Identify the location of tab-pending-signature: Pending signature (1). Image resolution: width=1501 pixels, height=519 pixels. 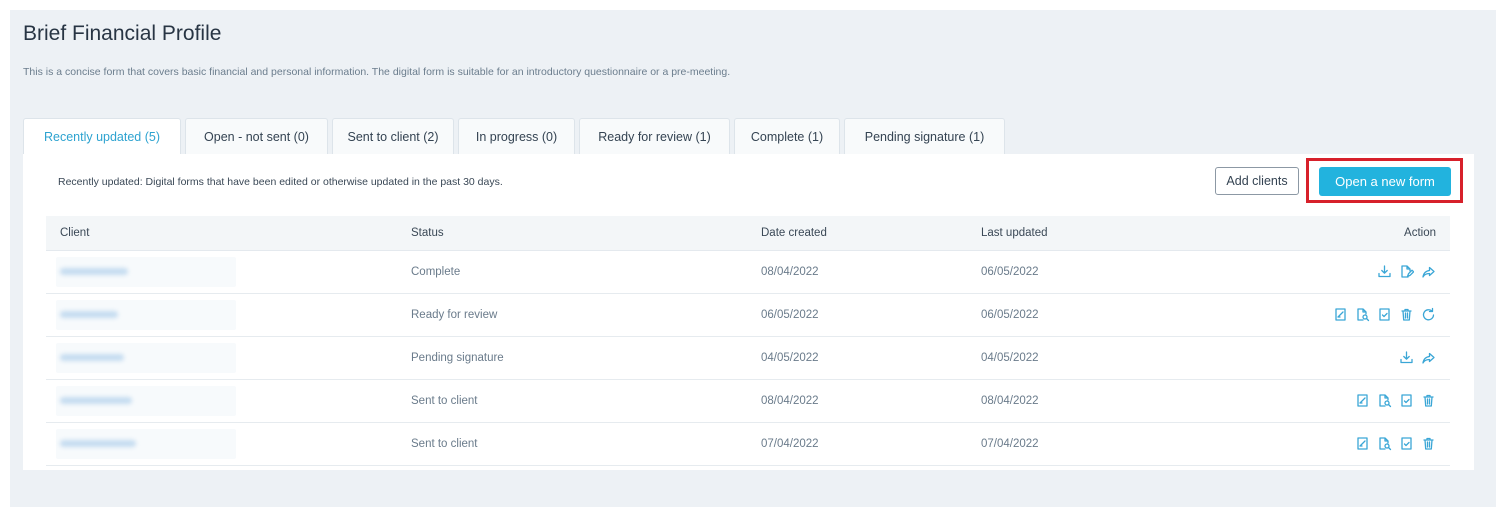
(924, 136).